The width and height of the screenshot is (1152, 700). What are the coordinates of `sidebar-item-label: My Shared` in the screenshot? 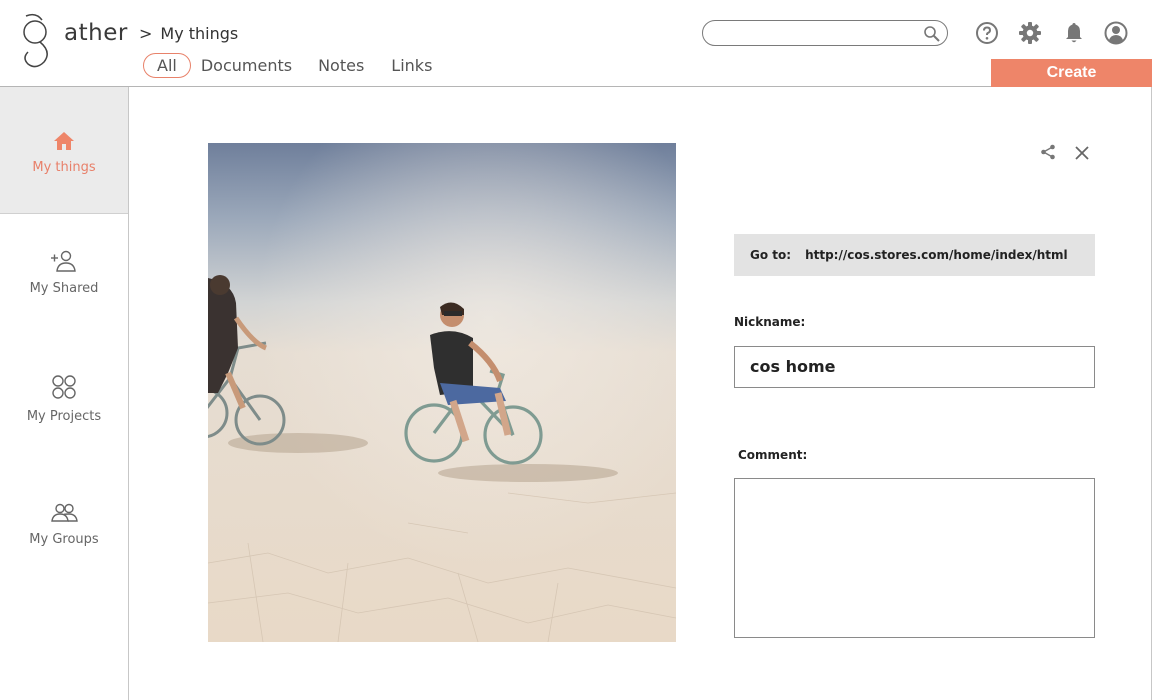 It's located at (64, 288).